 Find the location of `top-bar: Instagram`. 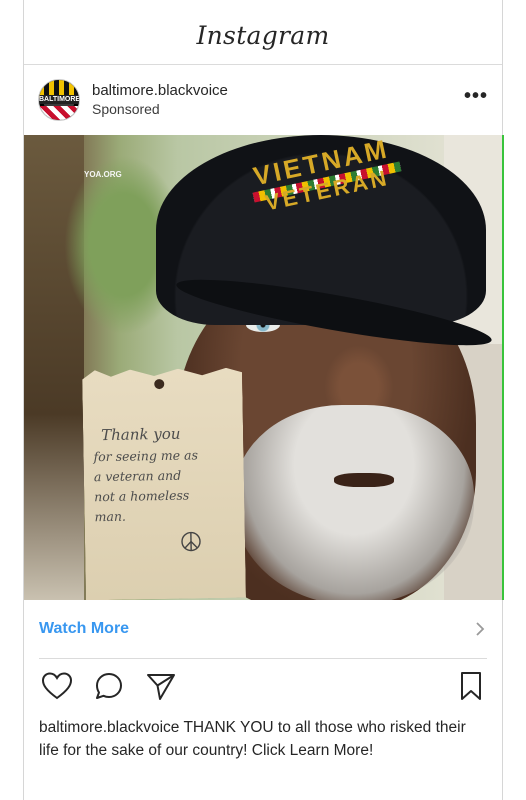

top-bar: Instagram is located at coordinates (263, 32).